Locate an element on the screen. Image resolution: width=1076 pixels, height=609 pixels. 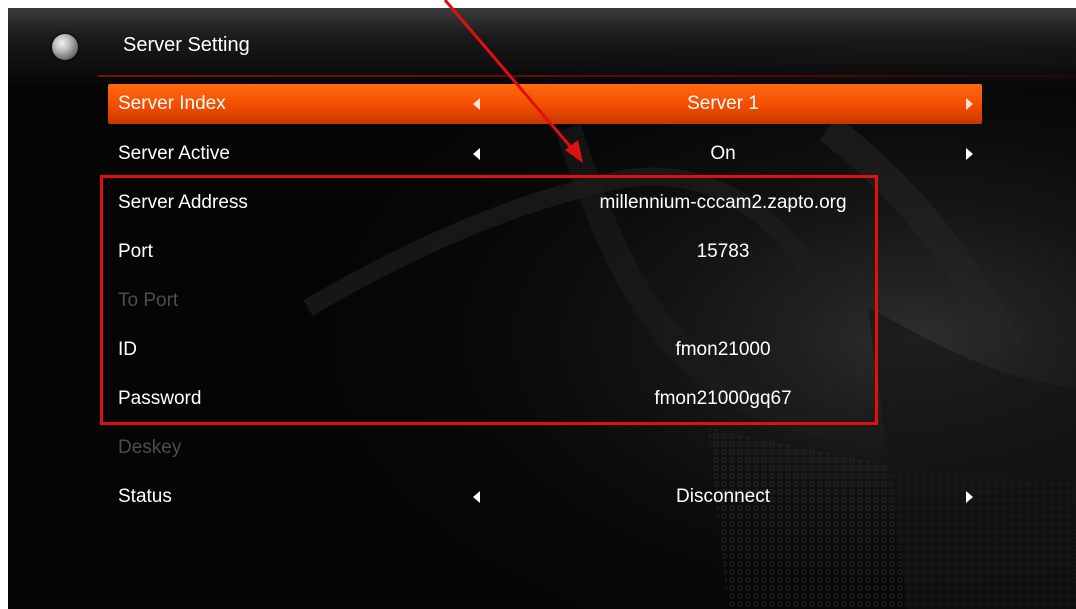
row-value: Disconnect is located at coordinates (723, 496).